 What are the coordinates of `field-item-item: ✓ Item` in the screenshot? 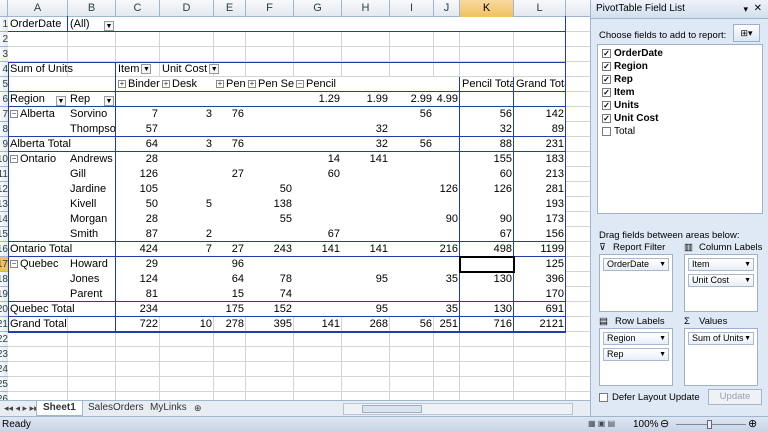 It's located at (680, 92).